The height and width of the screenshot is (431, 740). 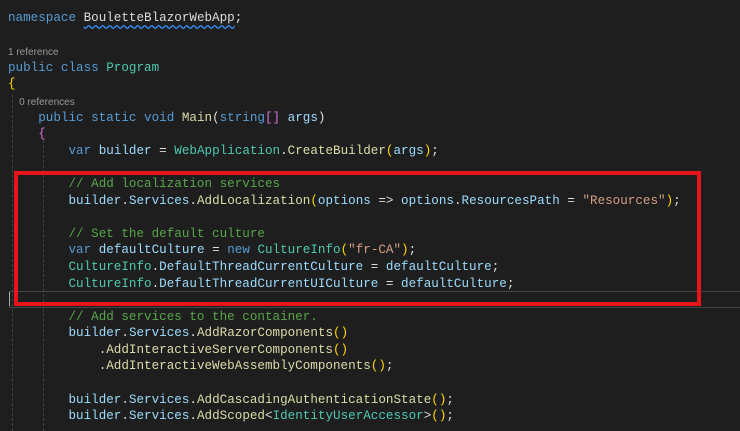 What do you see at coordinates (197, 117) in the screenshot?
I see `code-token: Main` at bounding box center [197, 117].